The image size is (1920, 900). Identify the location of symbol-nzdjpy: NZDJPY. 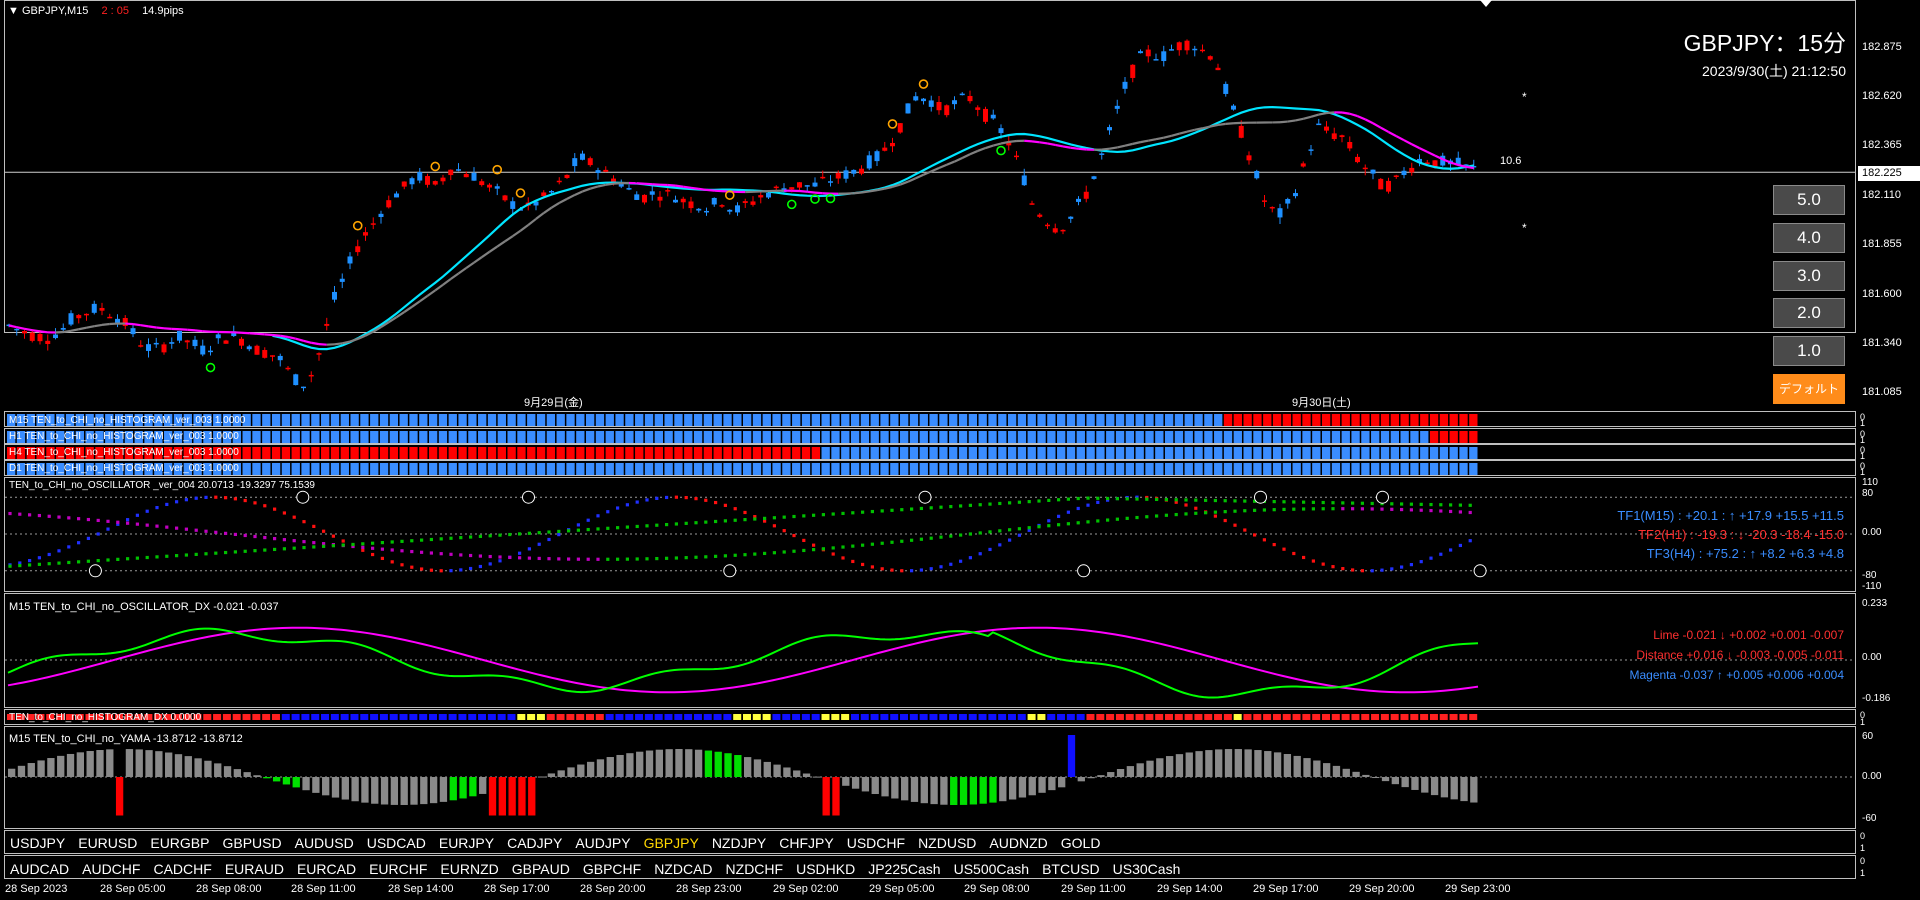
(739, 843).